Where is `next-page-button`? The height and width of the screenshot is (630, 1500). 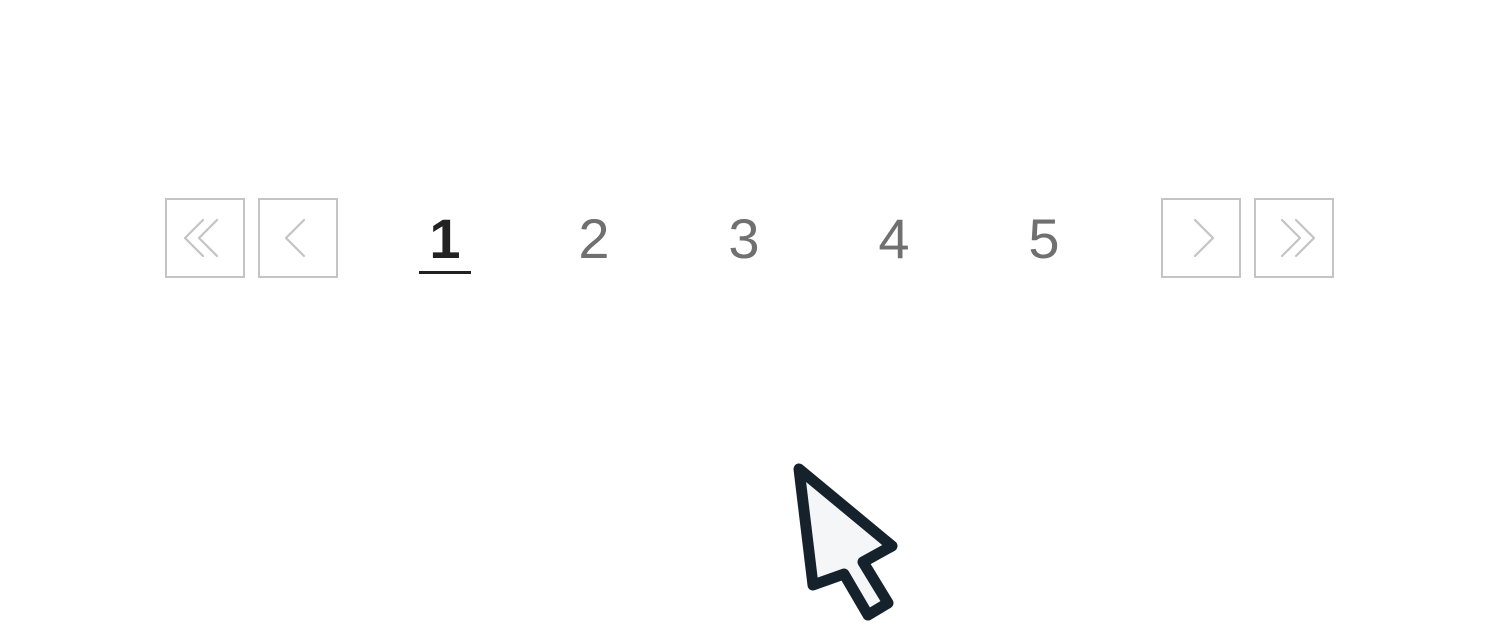
next-page-button is located at coordinates (1201, 238).